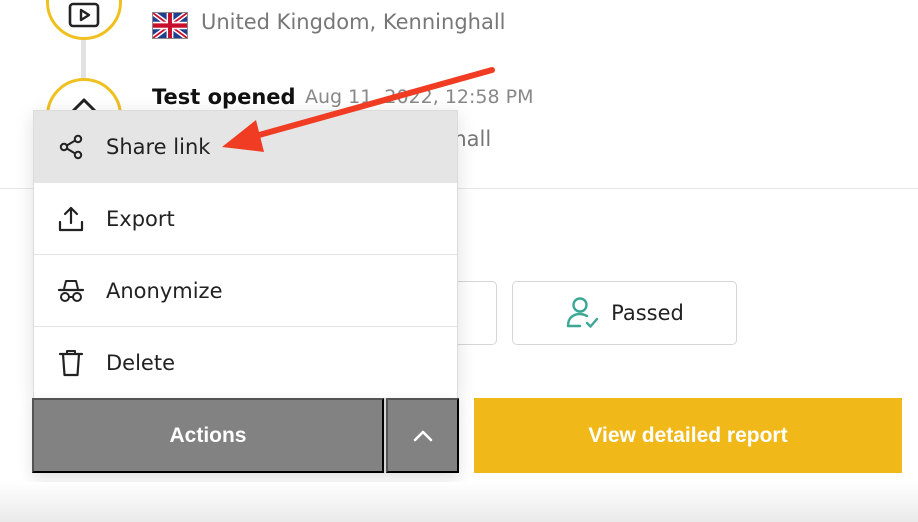 The image size is (918, 522). I want to click on play-video-icon, so click(84, 15).